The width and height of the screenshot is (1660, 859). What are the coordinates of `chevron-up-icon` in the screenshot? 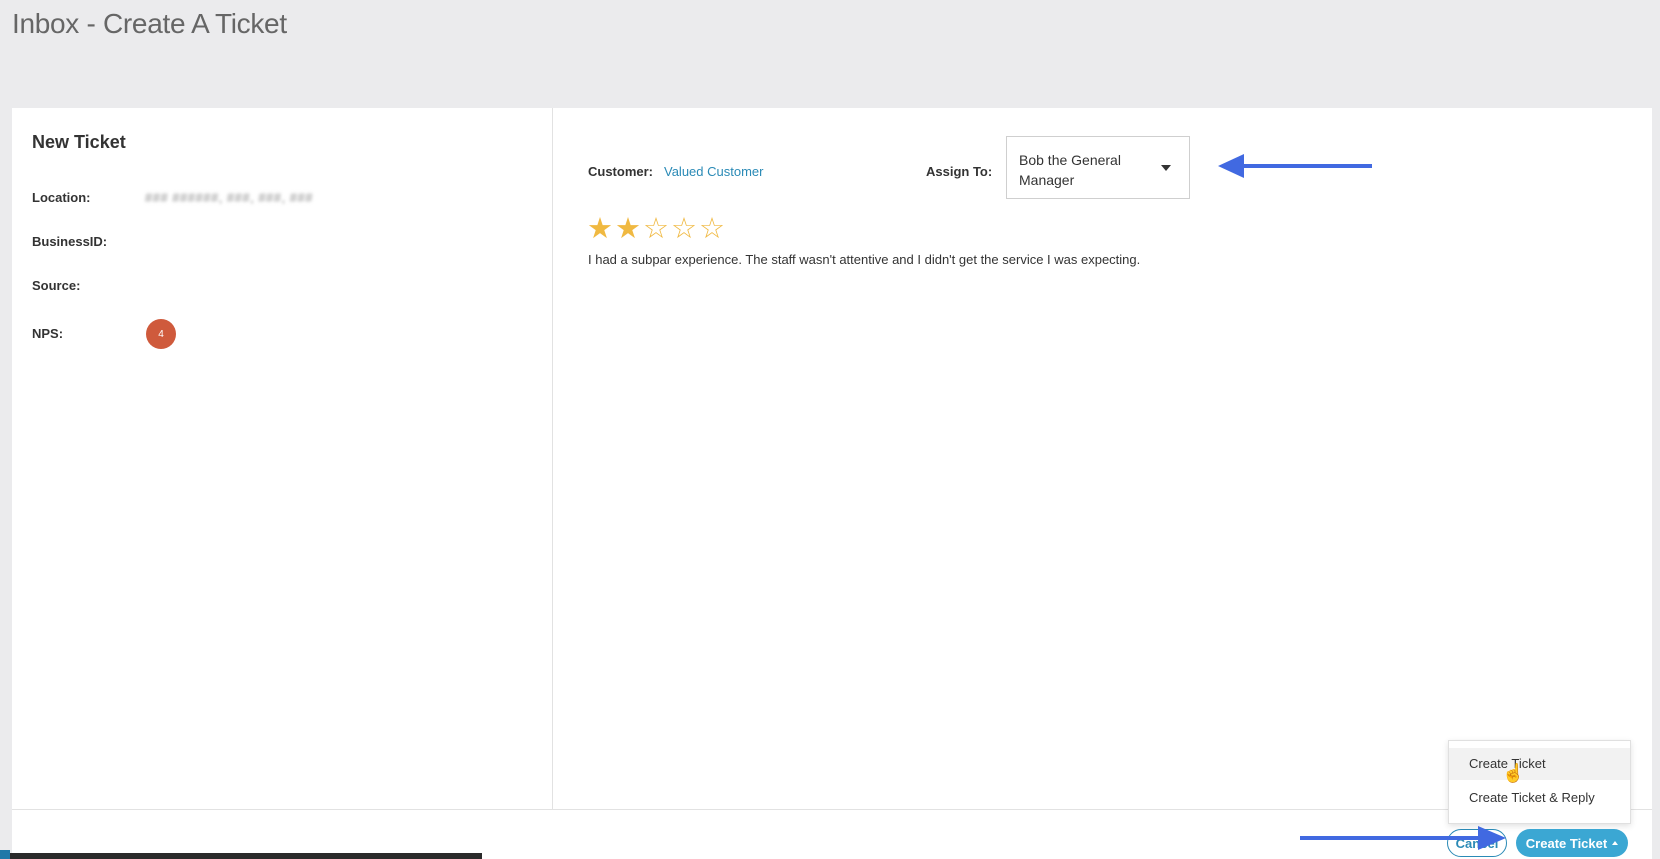 It's located at (1615, 843).